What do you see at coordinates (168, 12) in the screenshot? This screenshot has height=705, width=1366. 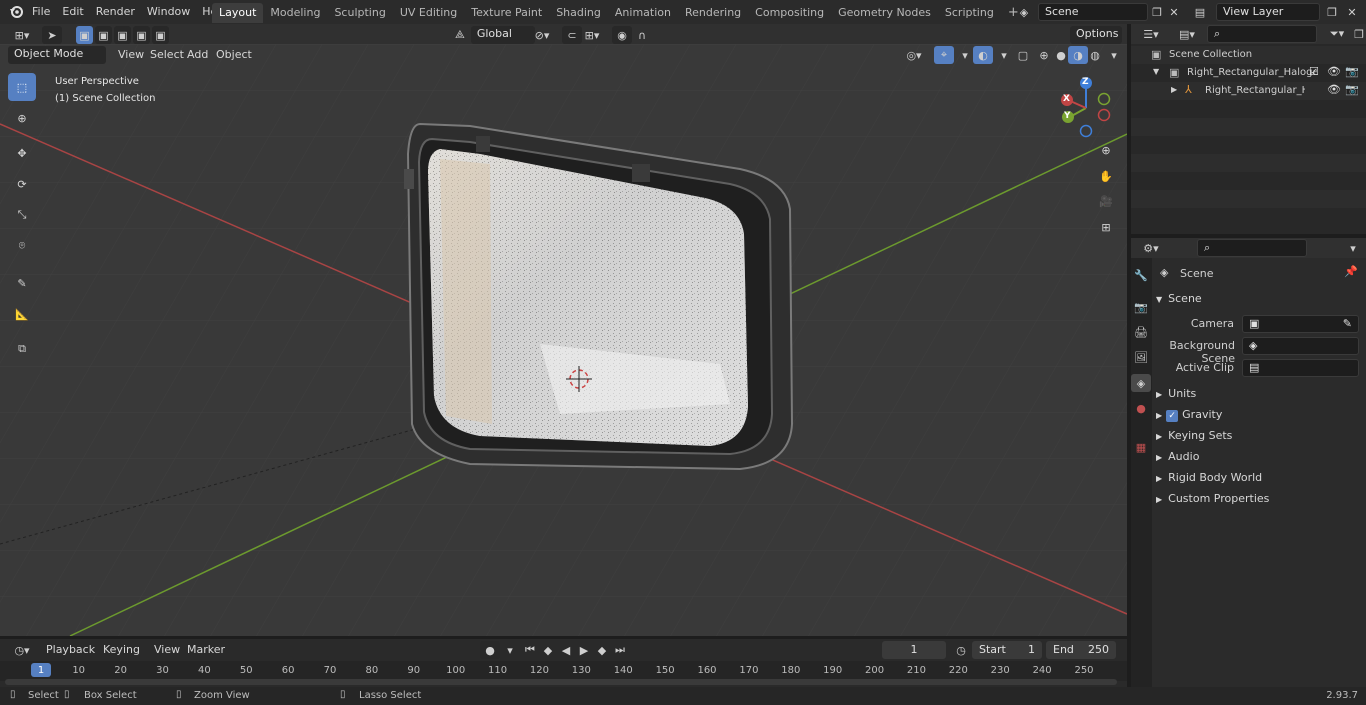 I see `menu-window: Window` at bounding box center [168, 12].